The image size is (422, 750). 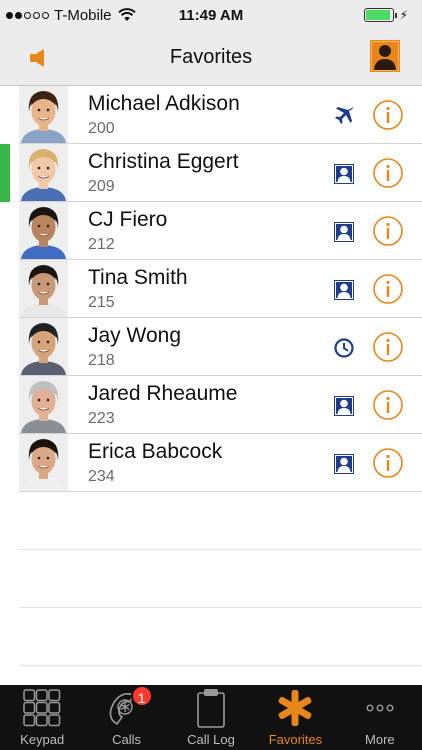 I want to click on signal-strength-icon, so click(x=27, y=15).